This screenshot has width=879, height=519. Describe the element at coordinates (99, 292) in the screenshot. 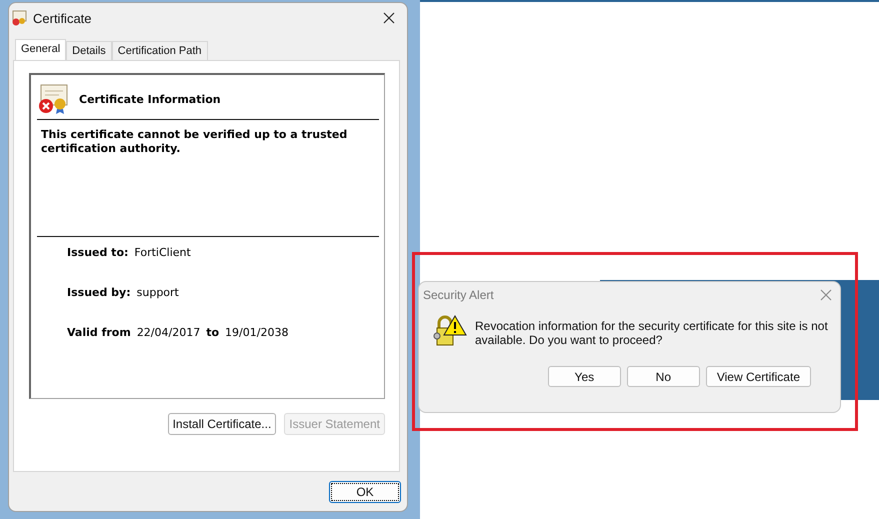

I see `field-label: Issued by:` at that location.